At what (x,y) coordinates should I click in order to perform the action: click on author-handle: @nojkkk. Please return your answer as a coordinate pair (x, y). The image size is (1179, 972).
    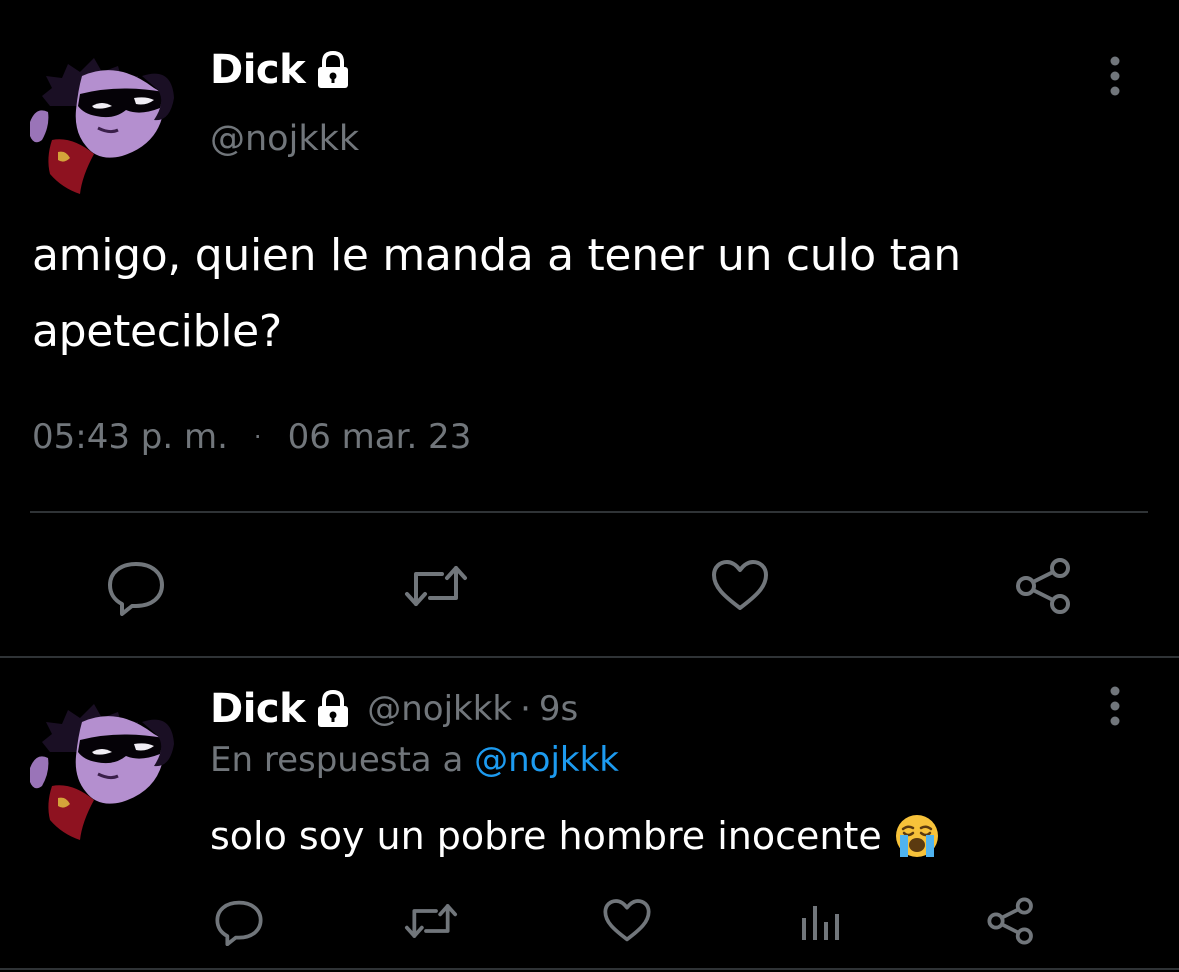
    Looking at the image, I should click on (284, 139).